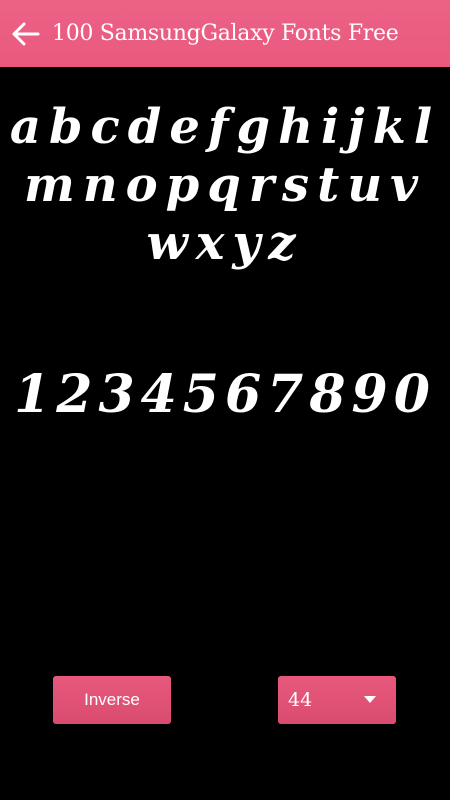 This screenshot has height=800, width=450. What do you see at coordinates (300, 700) in the screenshot?
I see `font-size-value: 44` at bounding box center [300, 700].